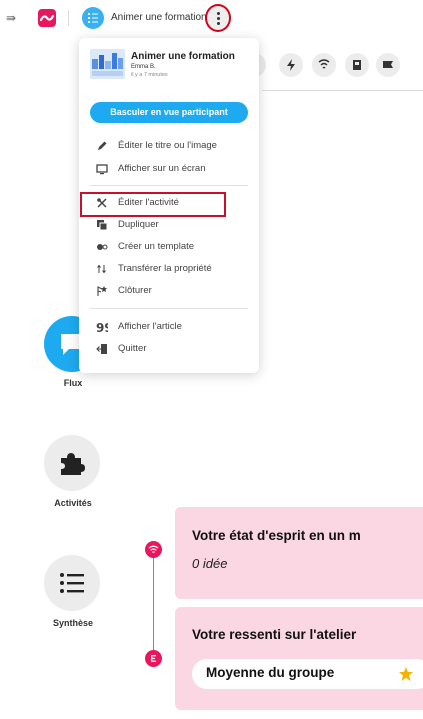 The image size is (423, 719). What do you see at coordinates (143, 67) in the screenshot?
I see `menu-author: Emma B.` at bounding box center [143, 67].